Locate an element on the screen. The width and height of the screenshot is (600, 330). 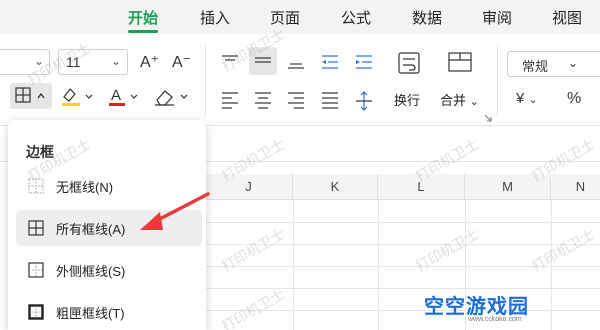
site-logo-url: www.cckoko.com is located at coordinates (495, 319).